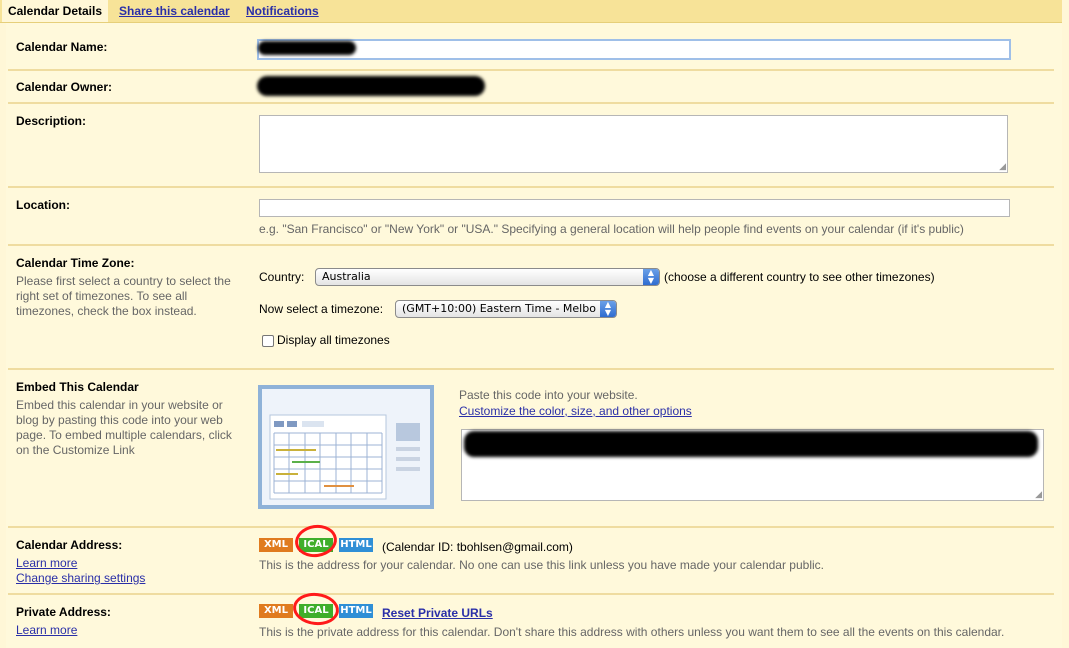 This screenshot has height=648, width=1069. Describe the element at coordinates (63, 612) in the screenshot. I see `private-address-label: Private Address:` at that location.